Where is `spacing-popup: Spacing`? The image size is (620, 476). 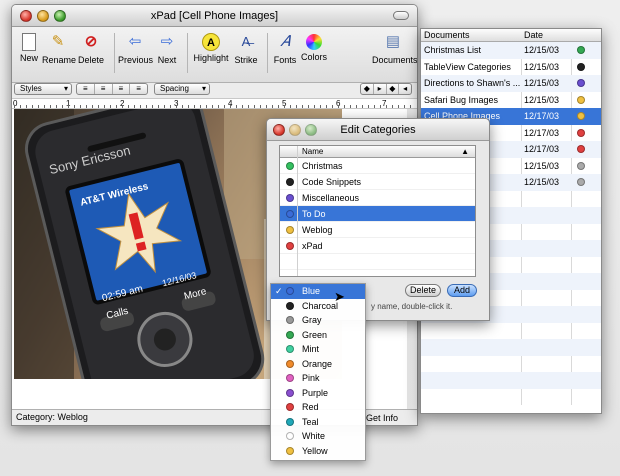
spacing-popup: Spacing is located at coordinates (182, 89).